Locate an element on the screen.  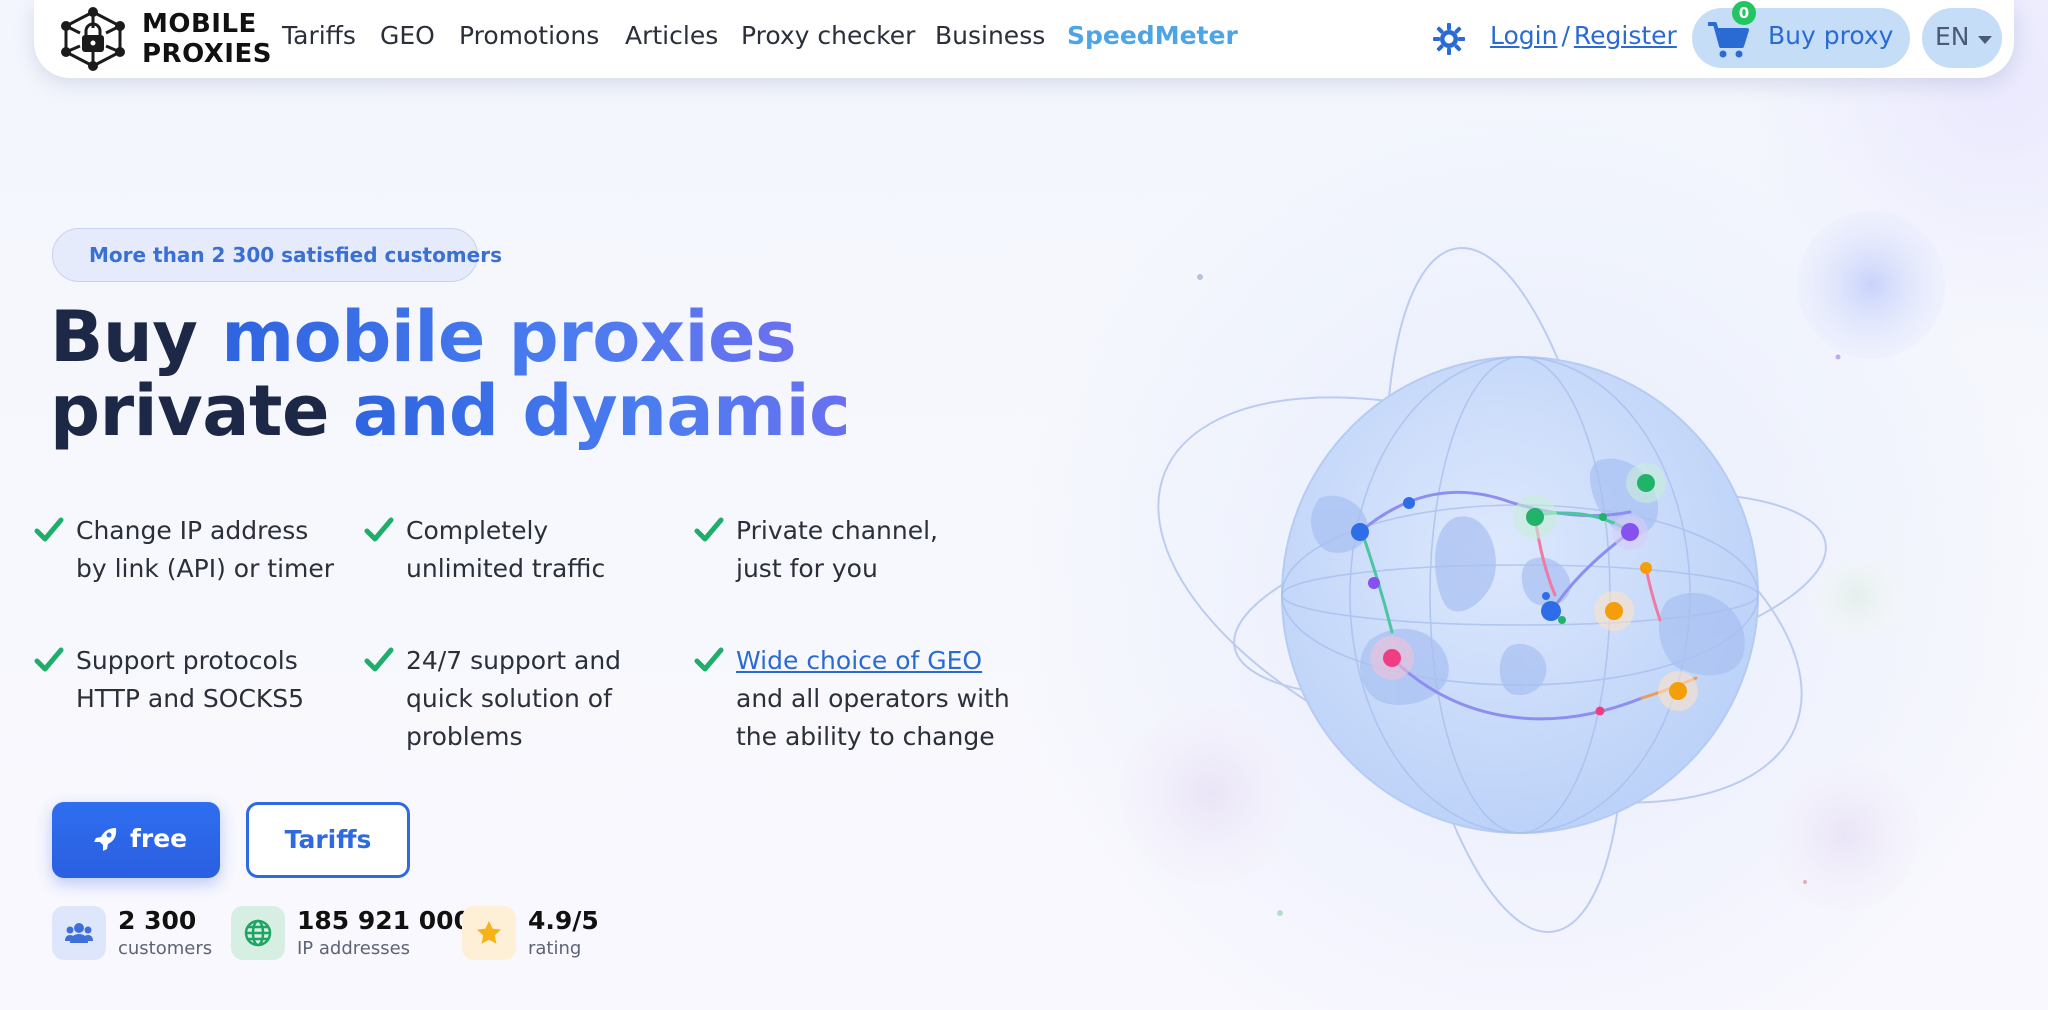
buy-proxy-button: 0 Buy proxy is located at coordinates (1801, 34).